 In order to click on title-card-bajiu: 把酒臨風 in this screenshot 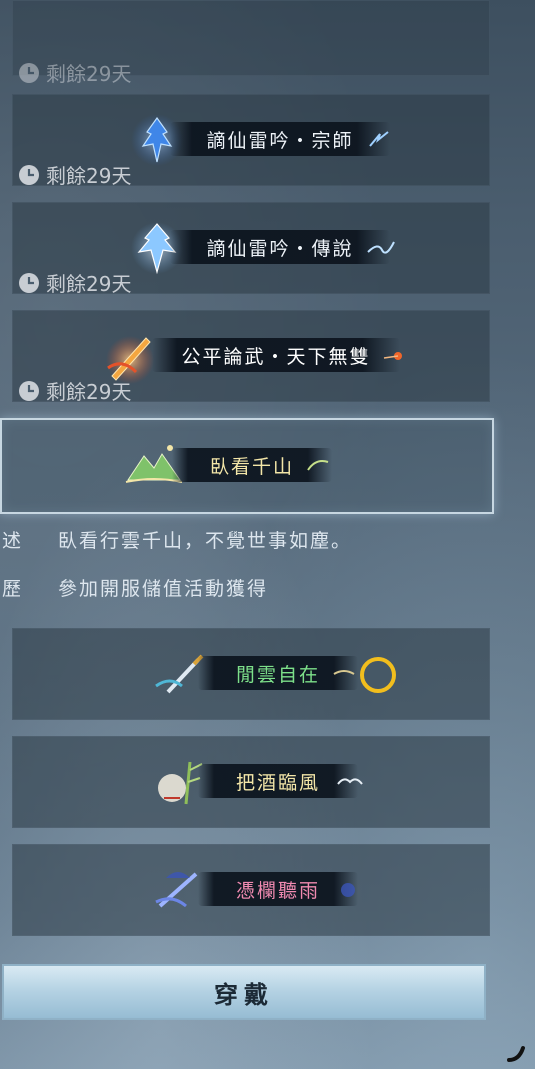, I will do `click(251, 782)`.